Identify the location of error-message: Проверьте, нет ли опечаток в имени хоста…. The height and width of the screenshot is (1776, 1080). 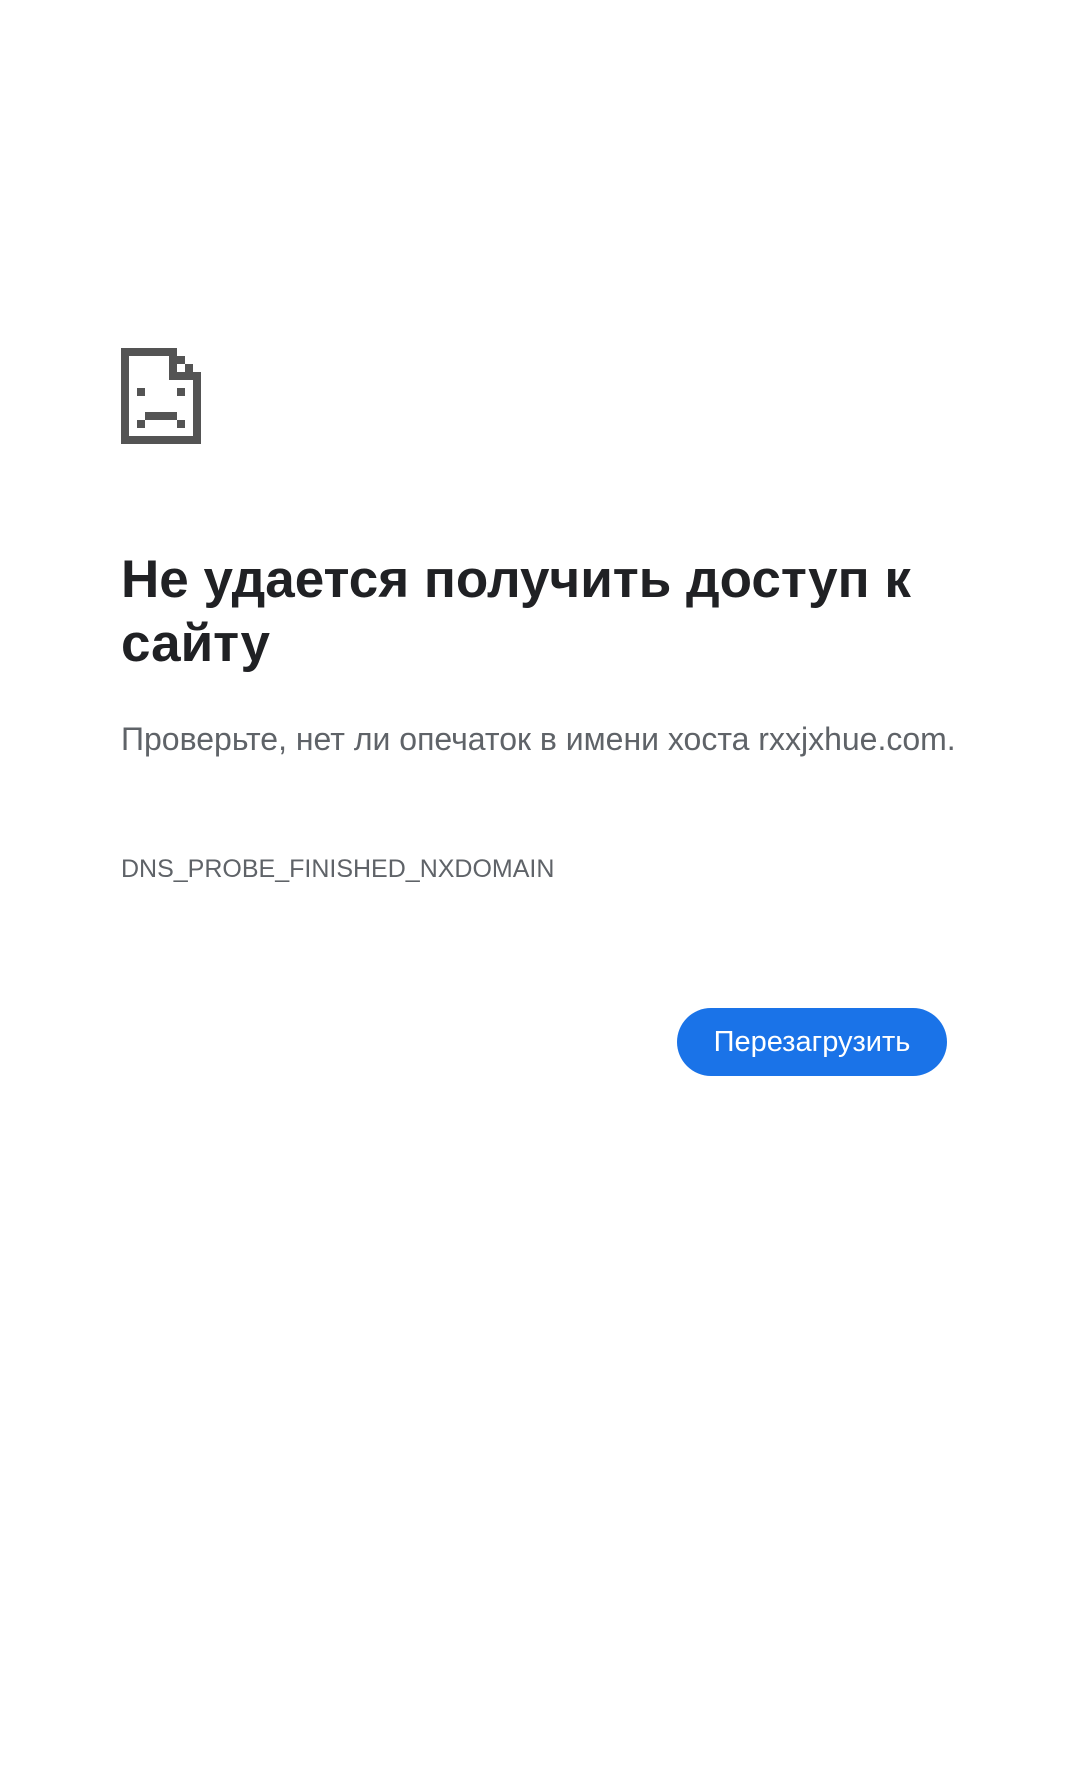
(538, 739).